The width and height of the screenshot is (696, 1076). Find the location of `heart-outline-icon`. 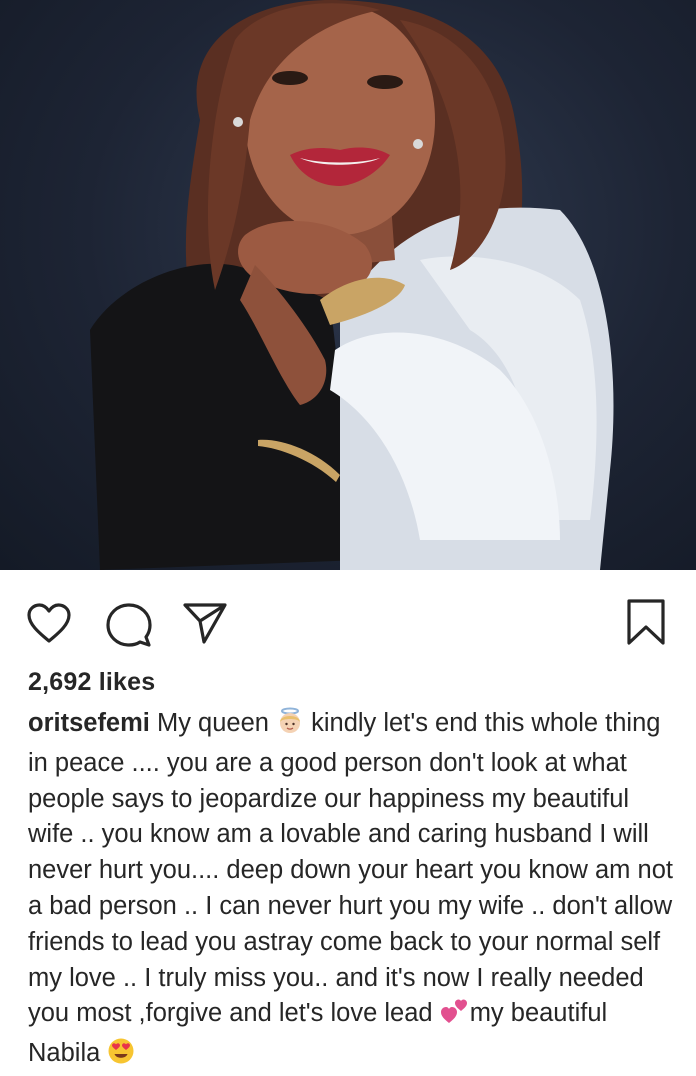

heart-outline-icon is located at coordinates (49, 623).